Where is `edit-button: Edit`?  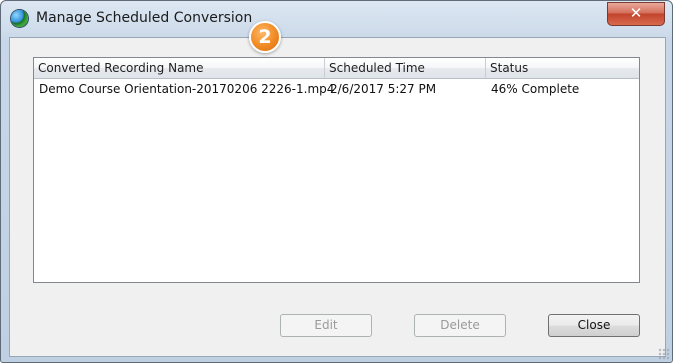 edit-button: Edit is located at coordinates (326, 325).